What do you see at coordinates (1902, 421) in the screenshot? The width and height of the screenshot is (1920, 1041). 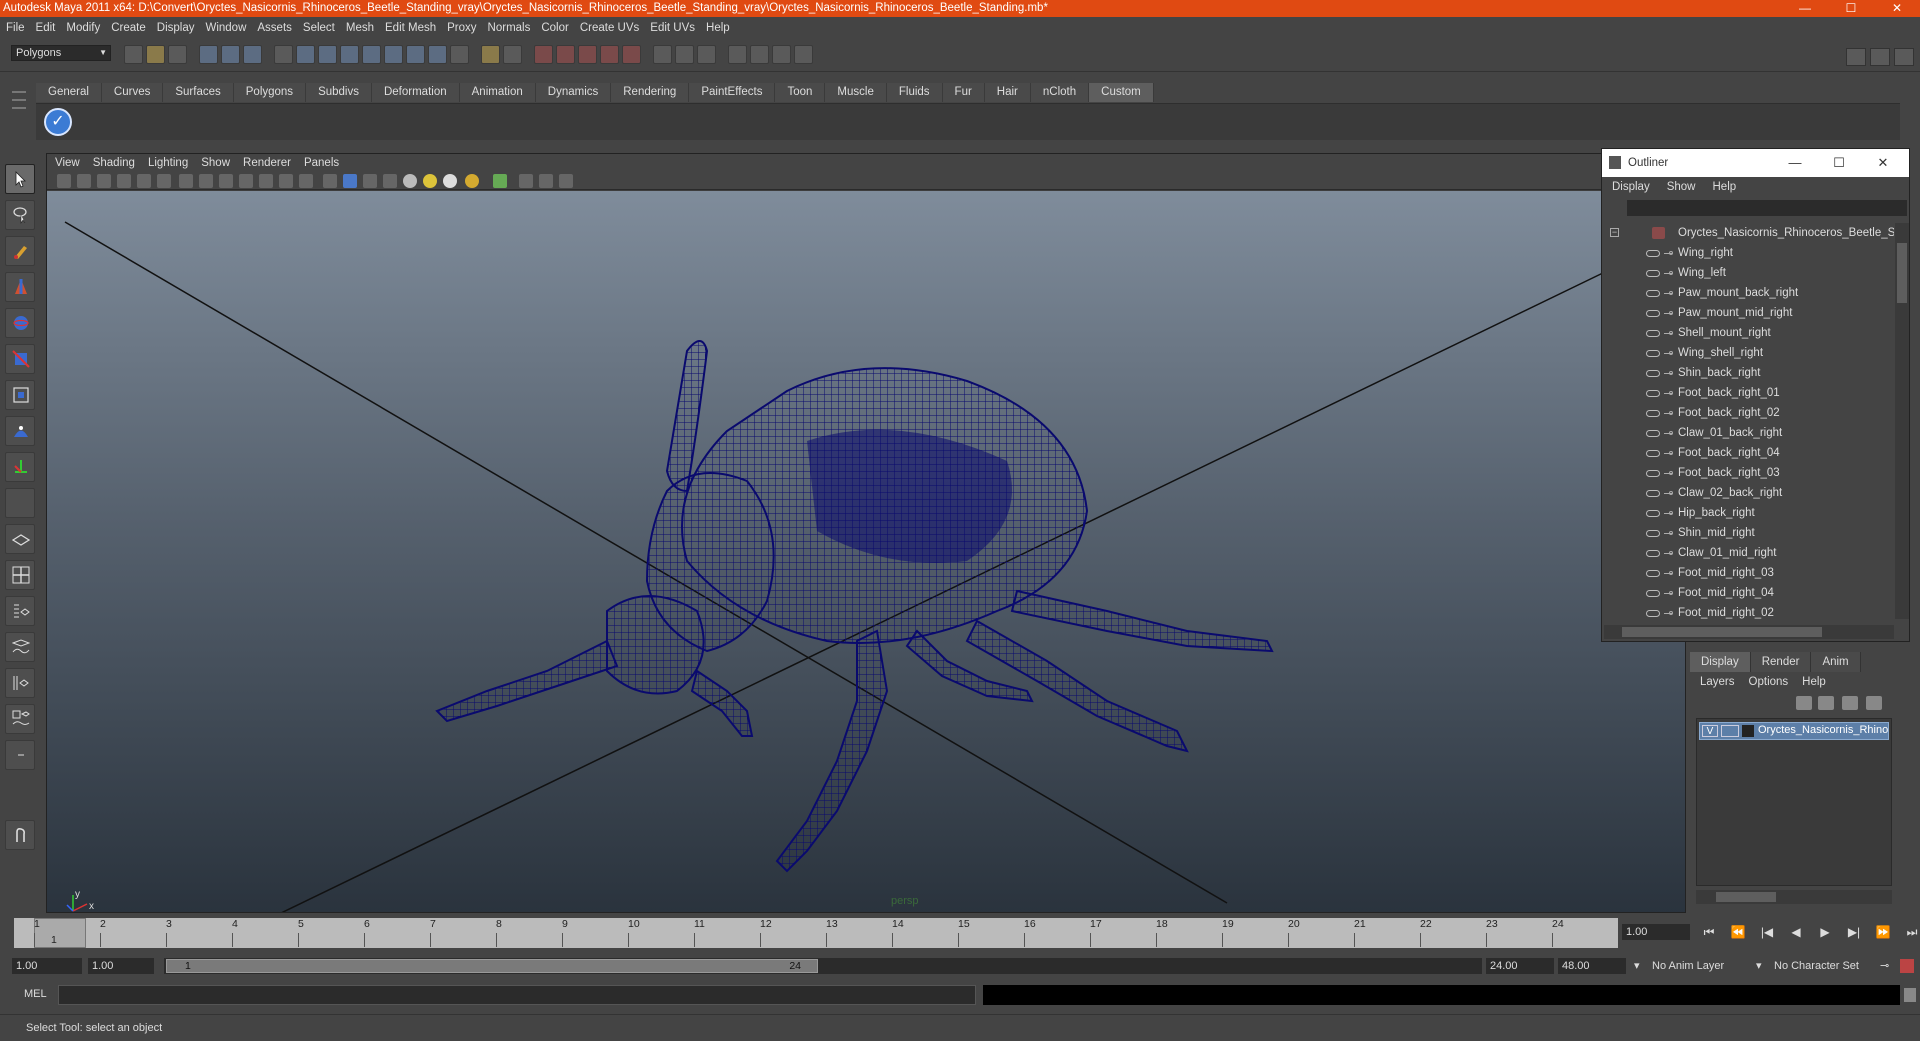 I see `outliner-vertical-scrollbar` at bounding box center [1902, 421].